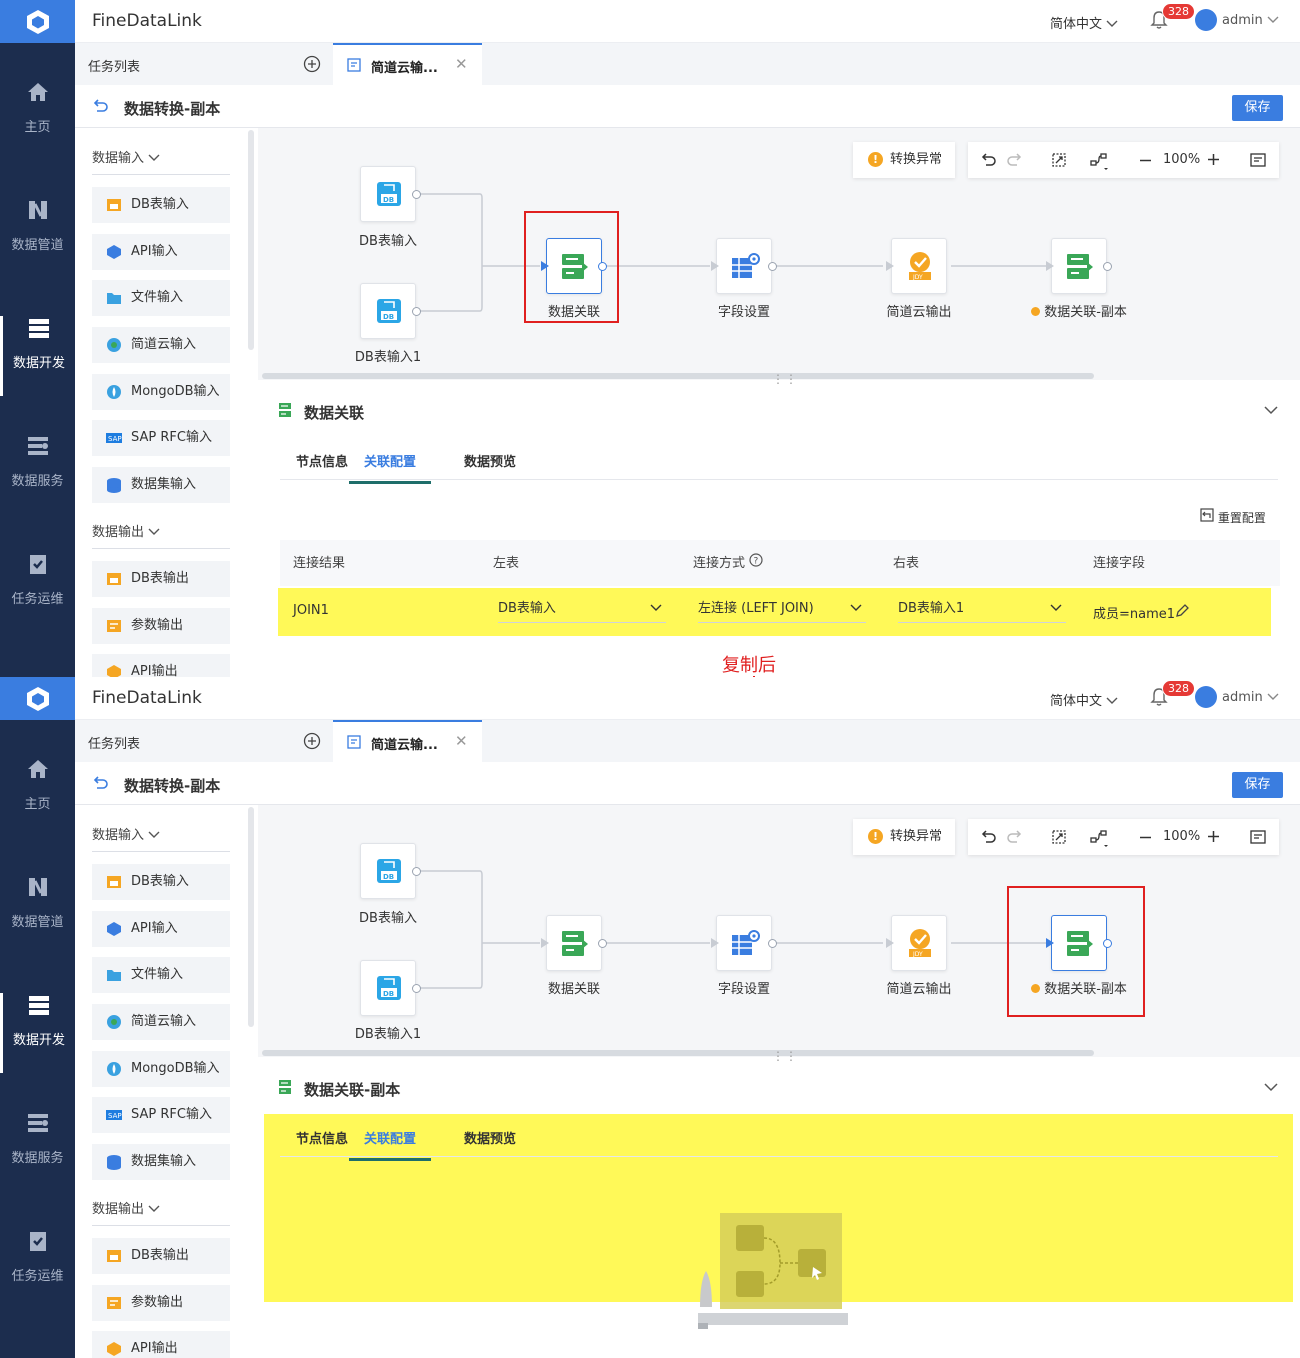 The image size is (1300, 1358). What do you see at coordinates (1059, 837) in the screenshot?
I see `fit-view-icon` at bounding box center [1059, 837].